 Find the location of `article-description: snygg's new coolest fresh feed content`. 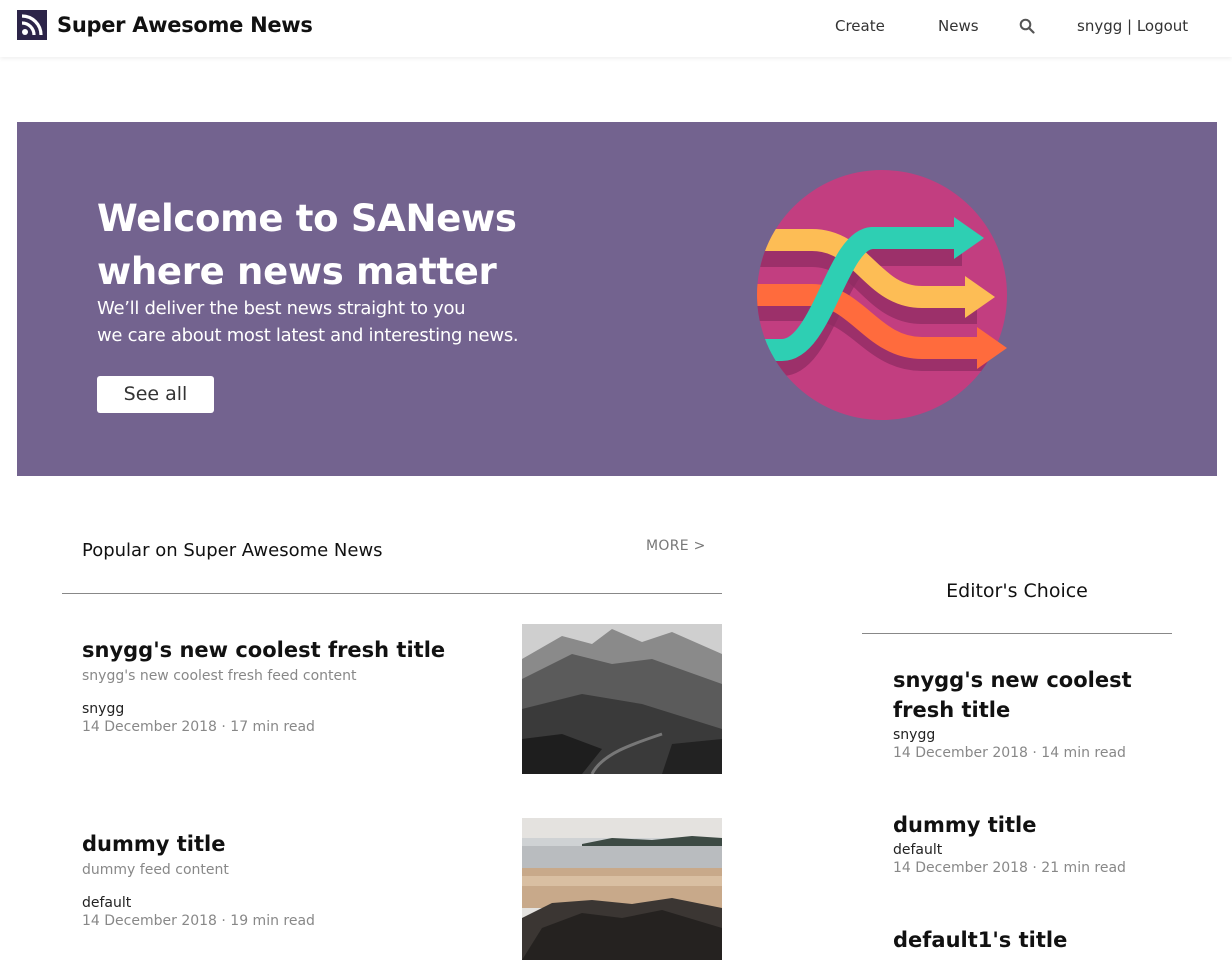

article-description: snygg's new coolest fresh feed content is located at coordinates (219, 676).